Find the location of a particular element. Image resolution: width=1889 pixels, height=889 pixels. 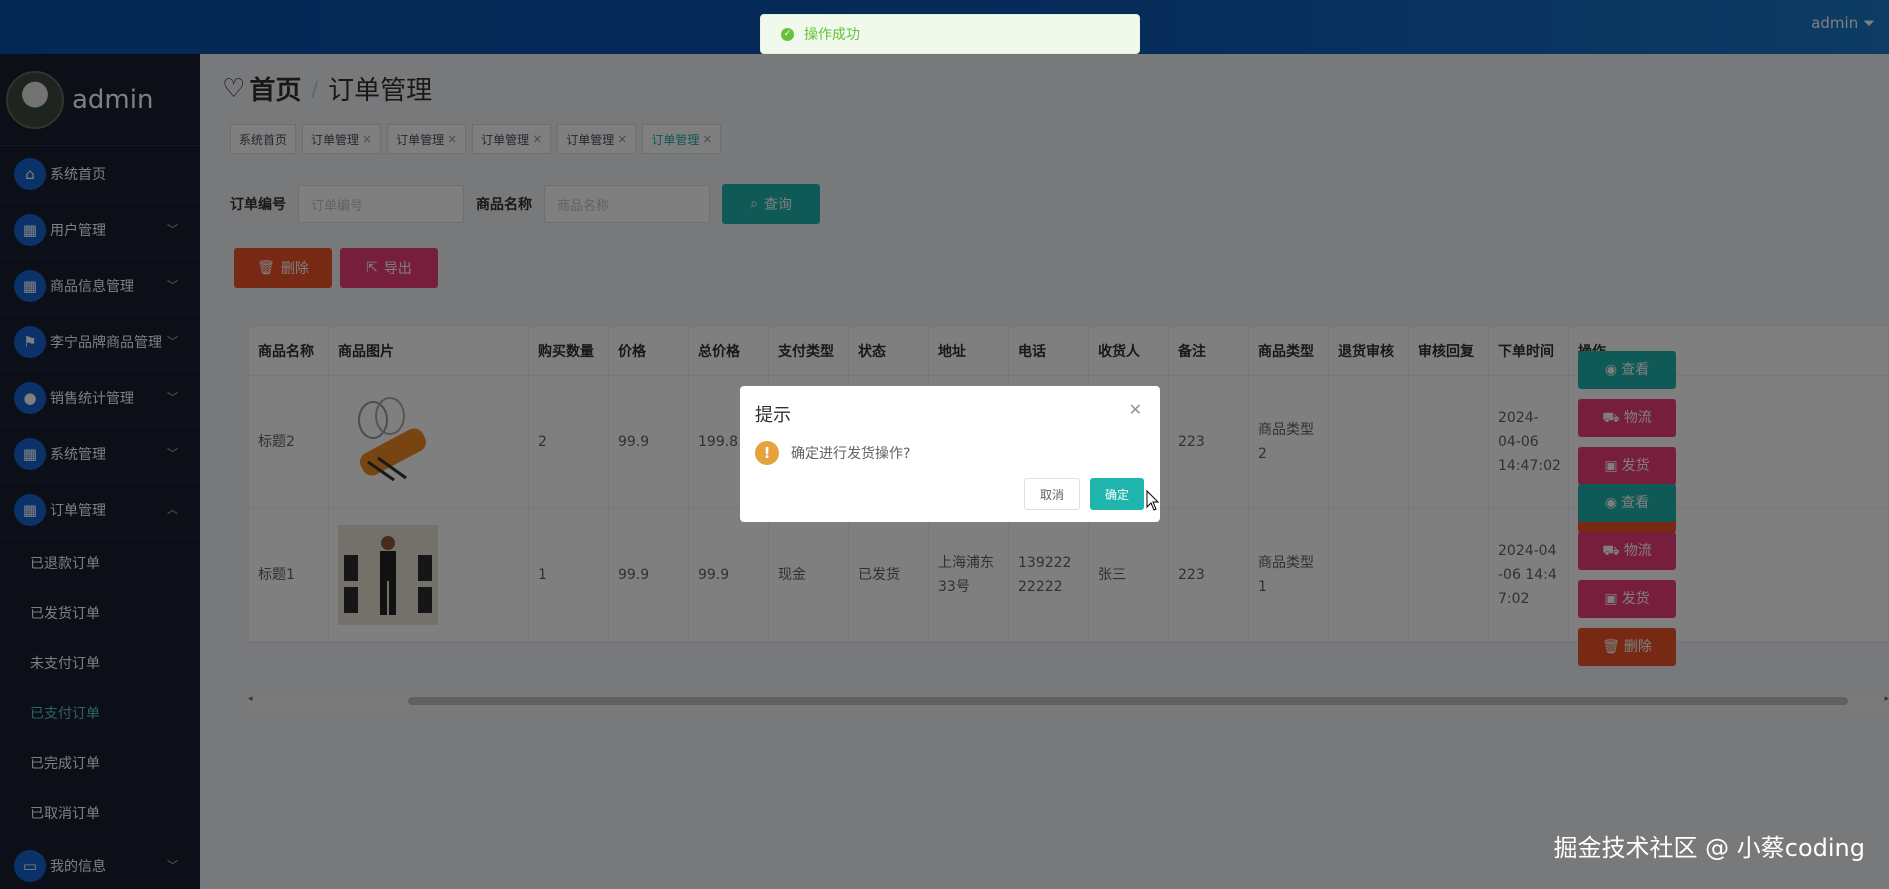

warning-icon: ! is located at coordinates (767, 453).